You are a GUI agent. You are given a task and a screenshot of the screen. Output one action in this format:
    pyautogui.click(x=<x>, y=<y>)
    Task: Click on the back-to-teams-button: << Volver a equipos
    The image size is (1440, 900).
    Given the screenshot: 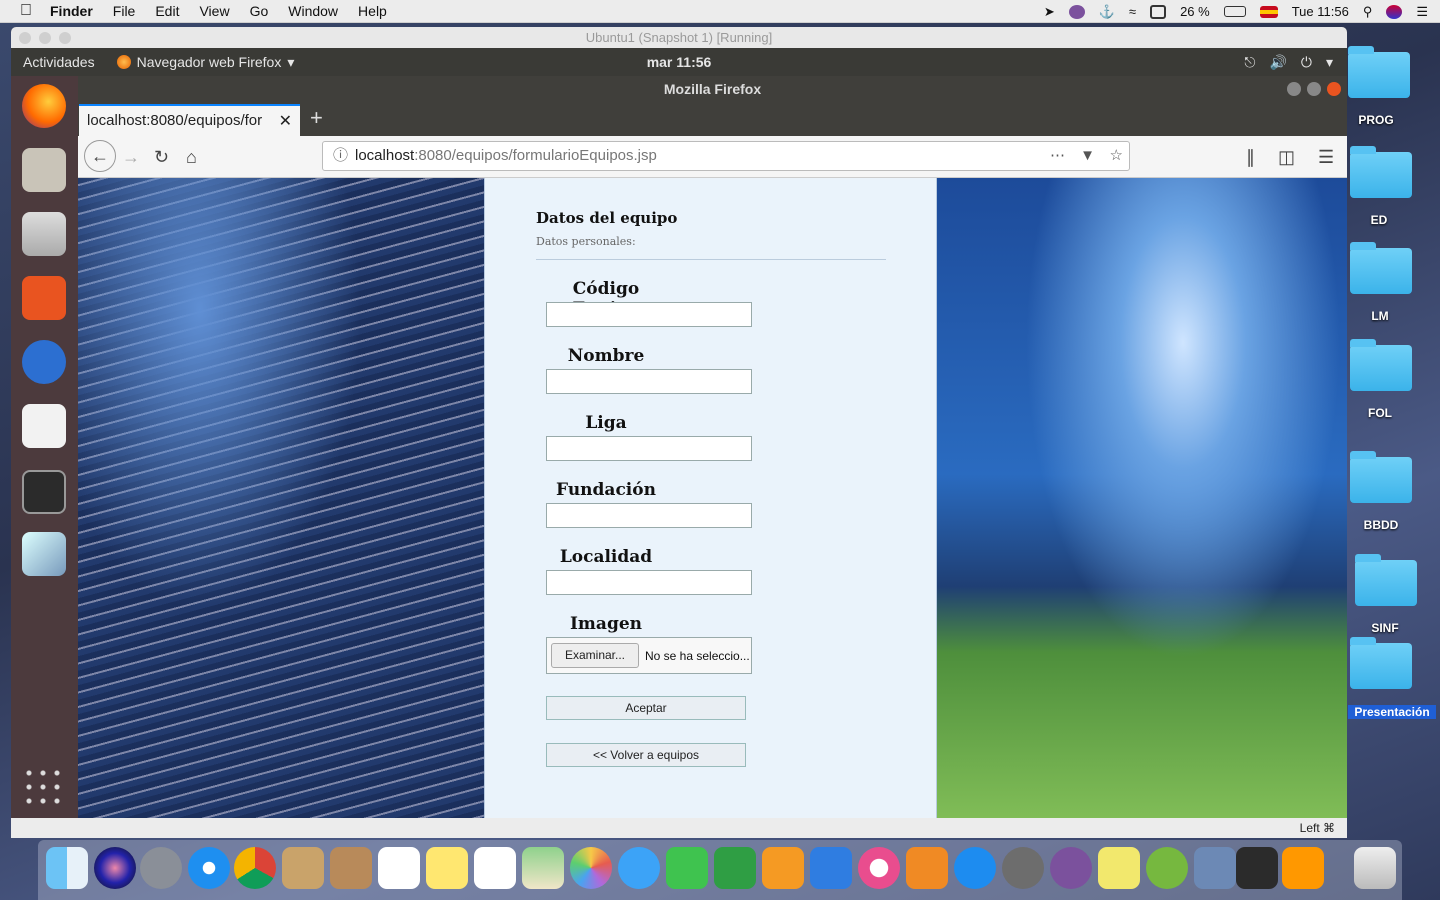 What is the action you would take?
    pyautogui.click(x=646, y=755)
    